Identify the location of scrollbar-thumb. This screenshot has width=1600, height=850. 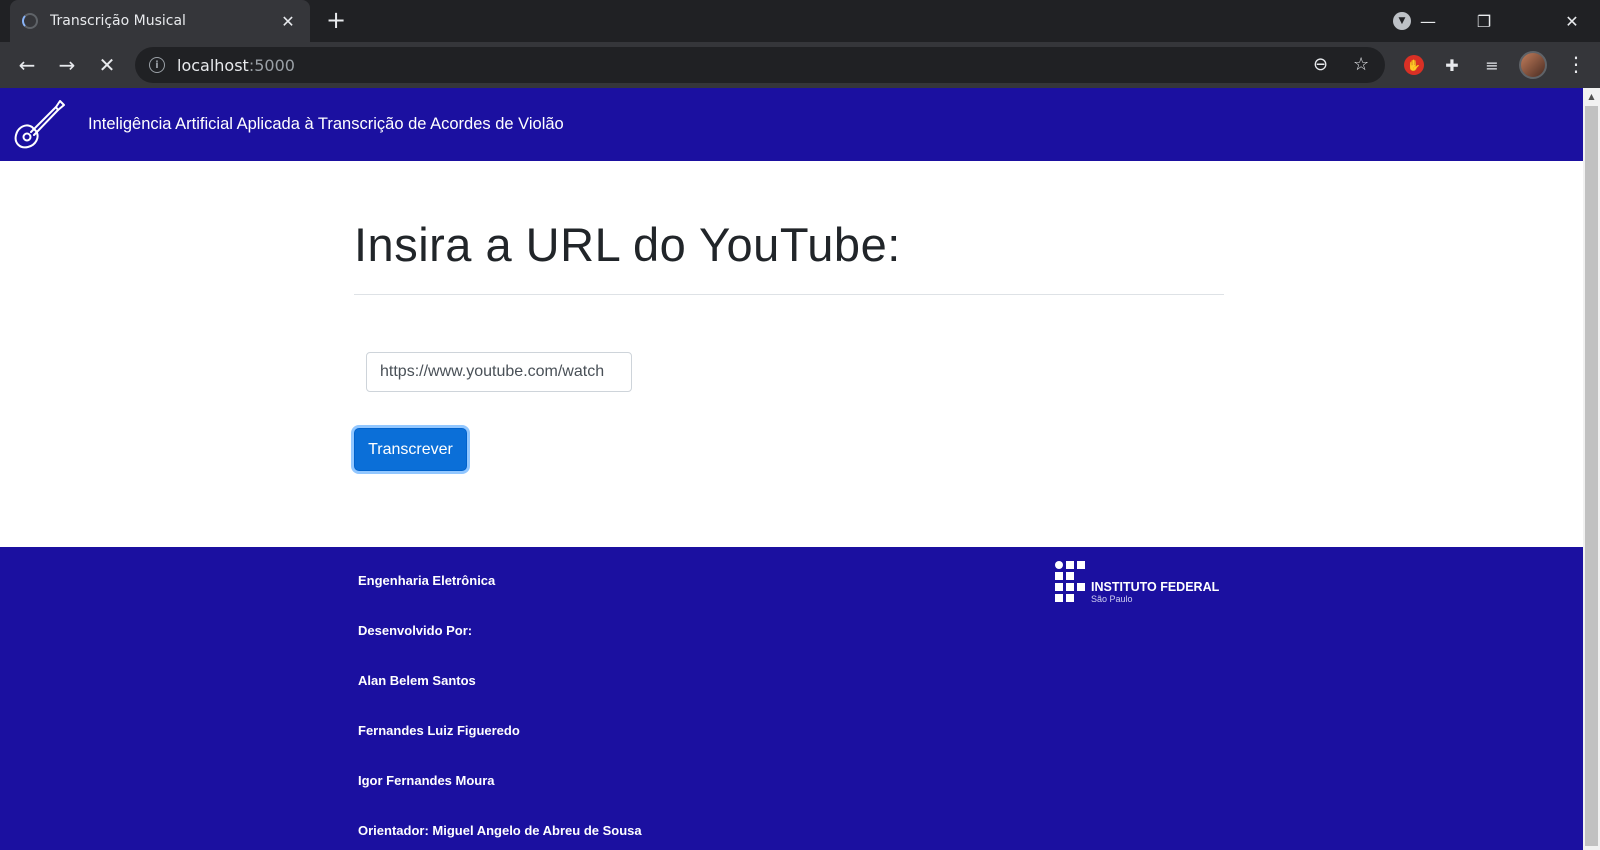
(1591, 476).